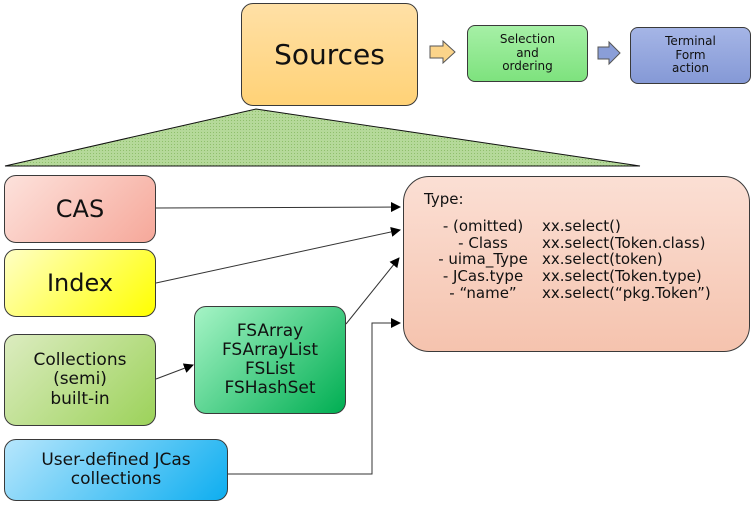  I want to click on terminal-box: Terminal Form action, so click(690, 55).